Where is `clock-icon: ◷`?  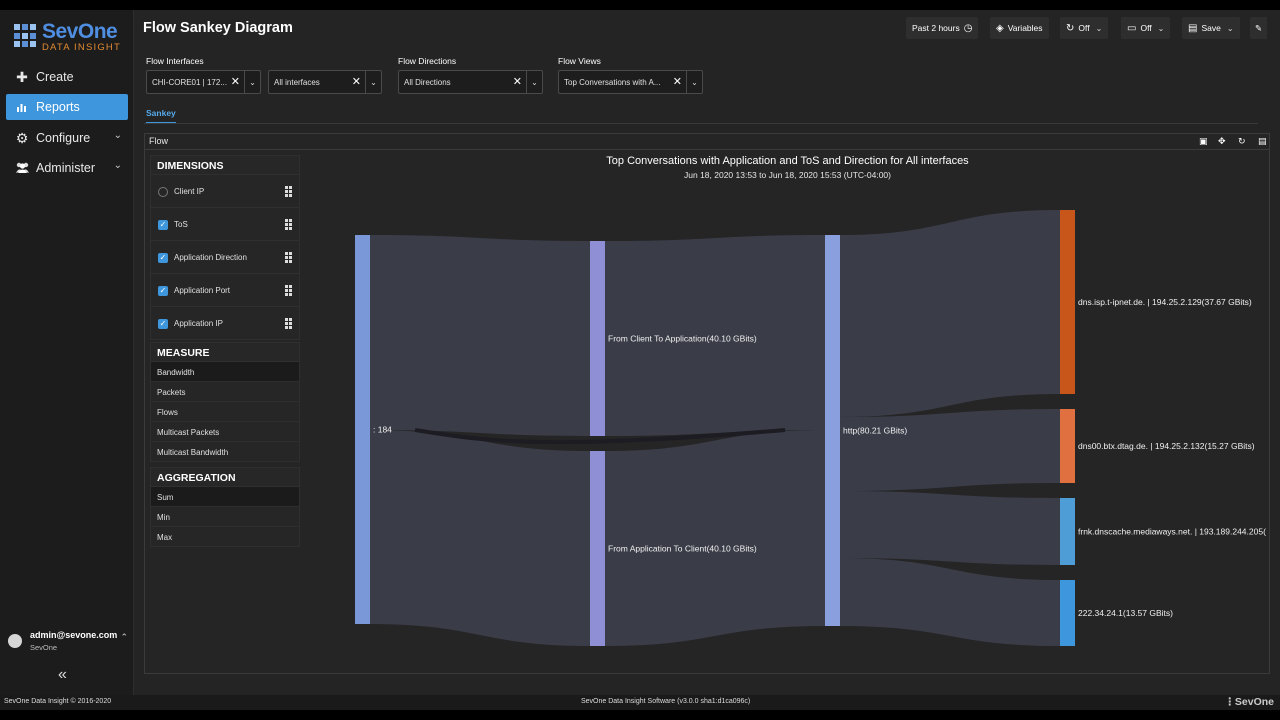 clock-icon: ◷ is located at coordinates (968, 28).